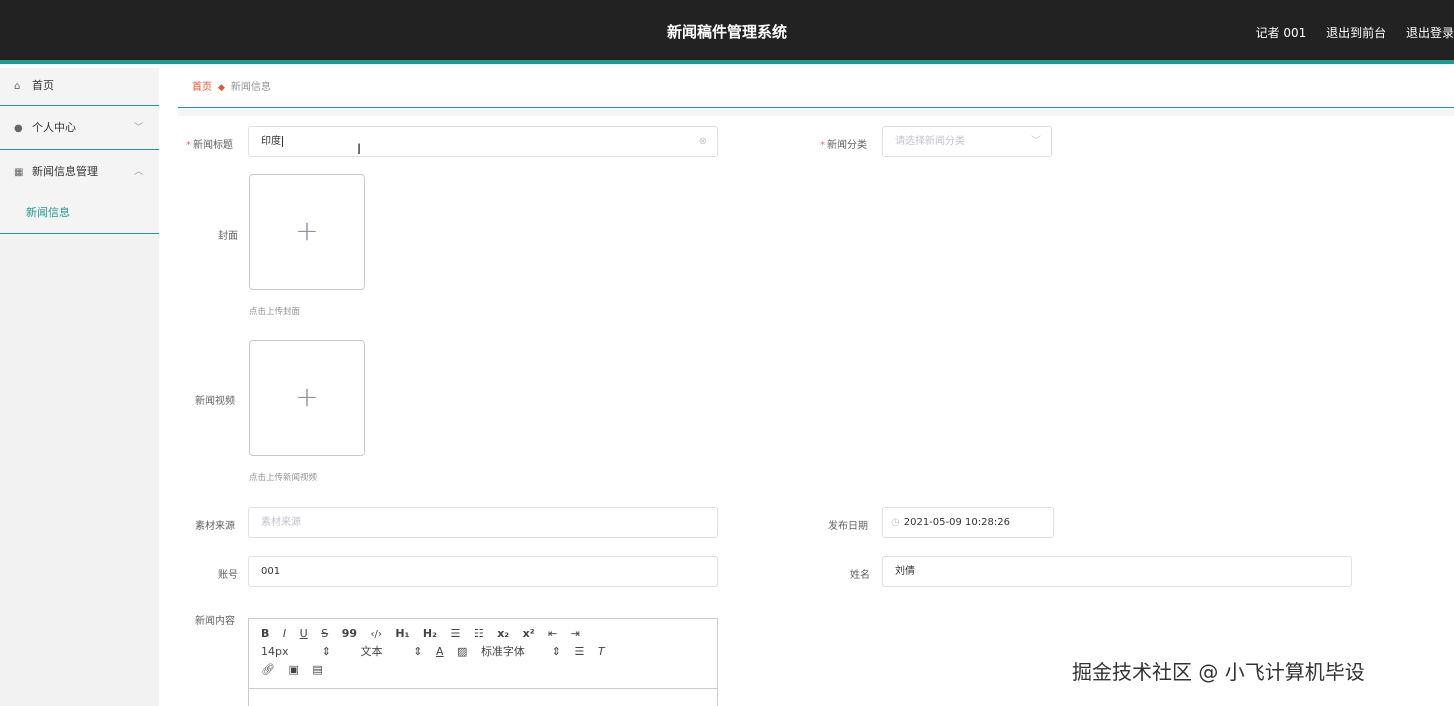 The image size is (1454, 706). Describe the element at coordinates (483, 571) in the screenshot. I see `account-input: 001` at that location.